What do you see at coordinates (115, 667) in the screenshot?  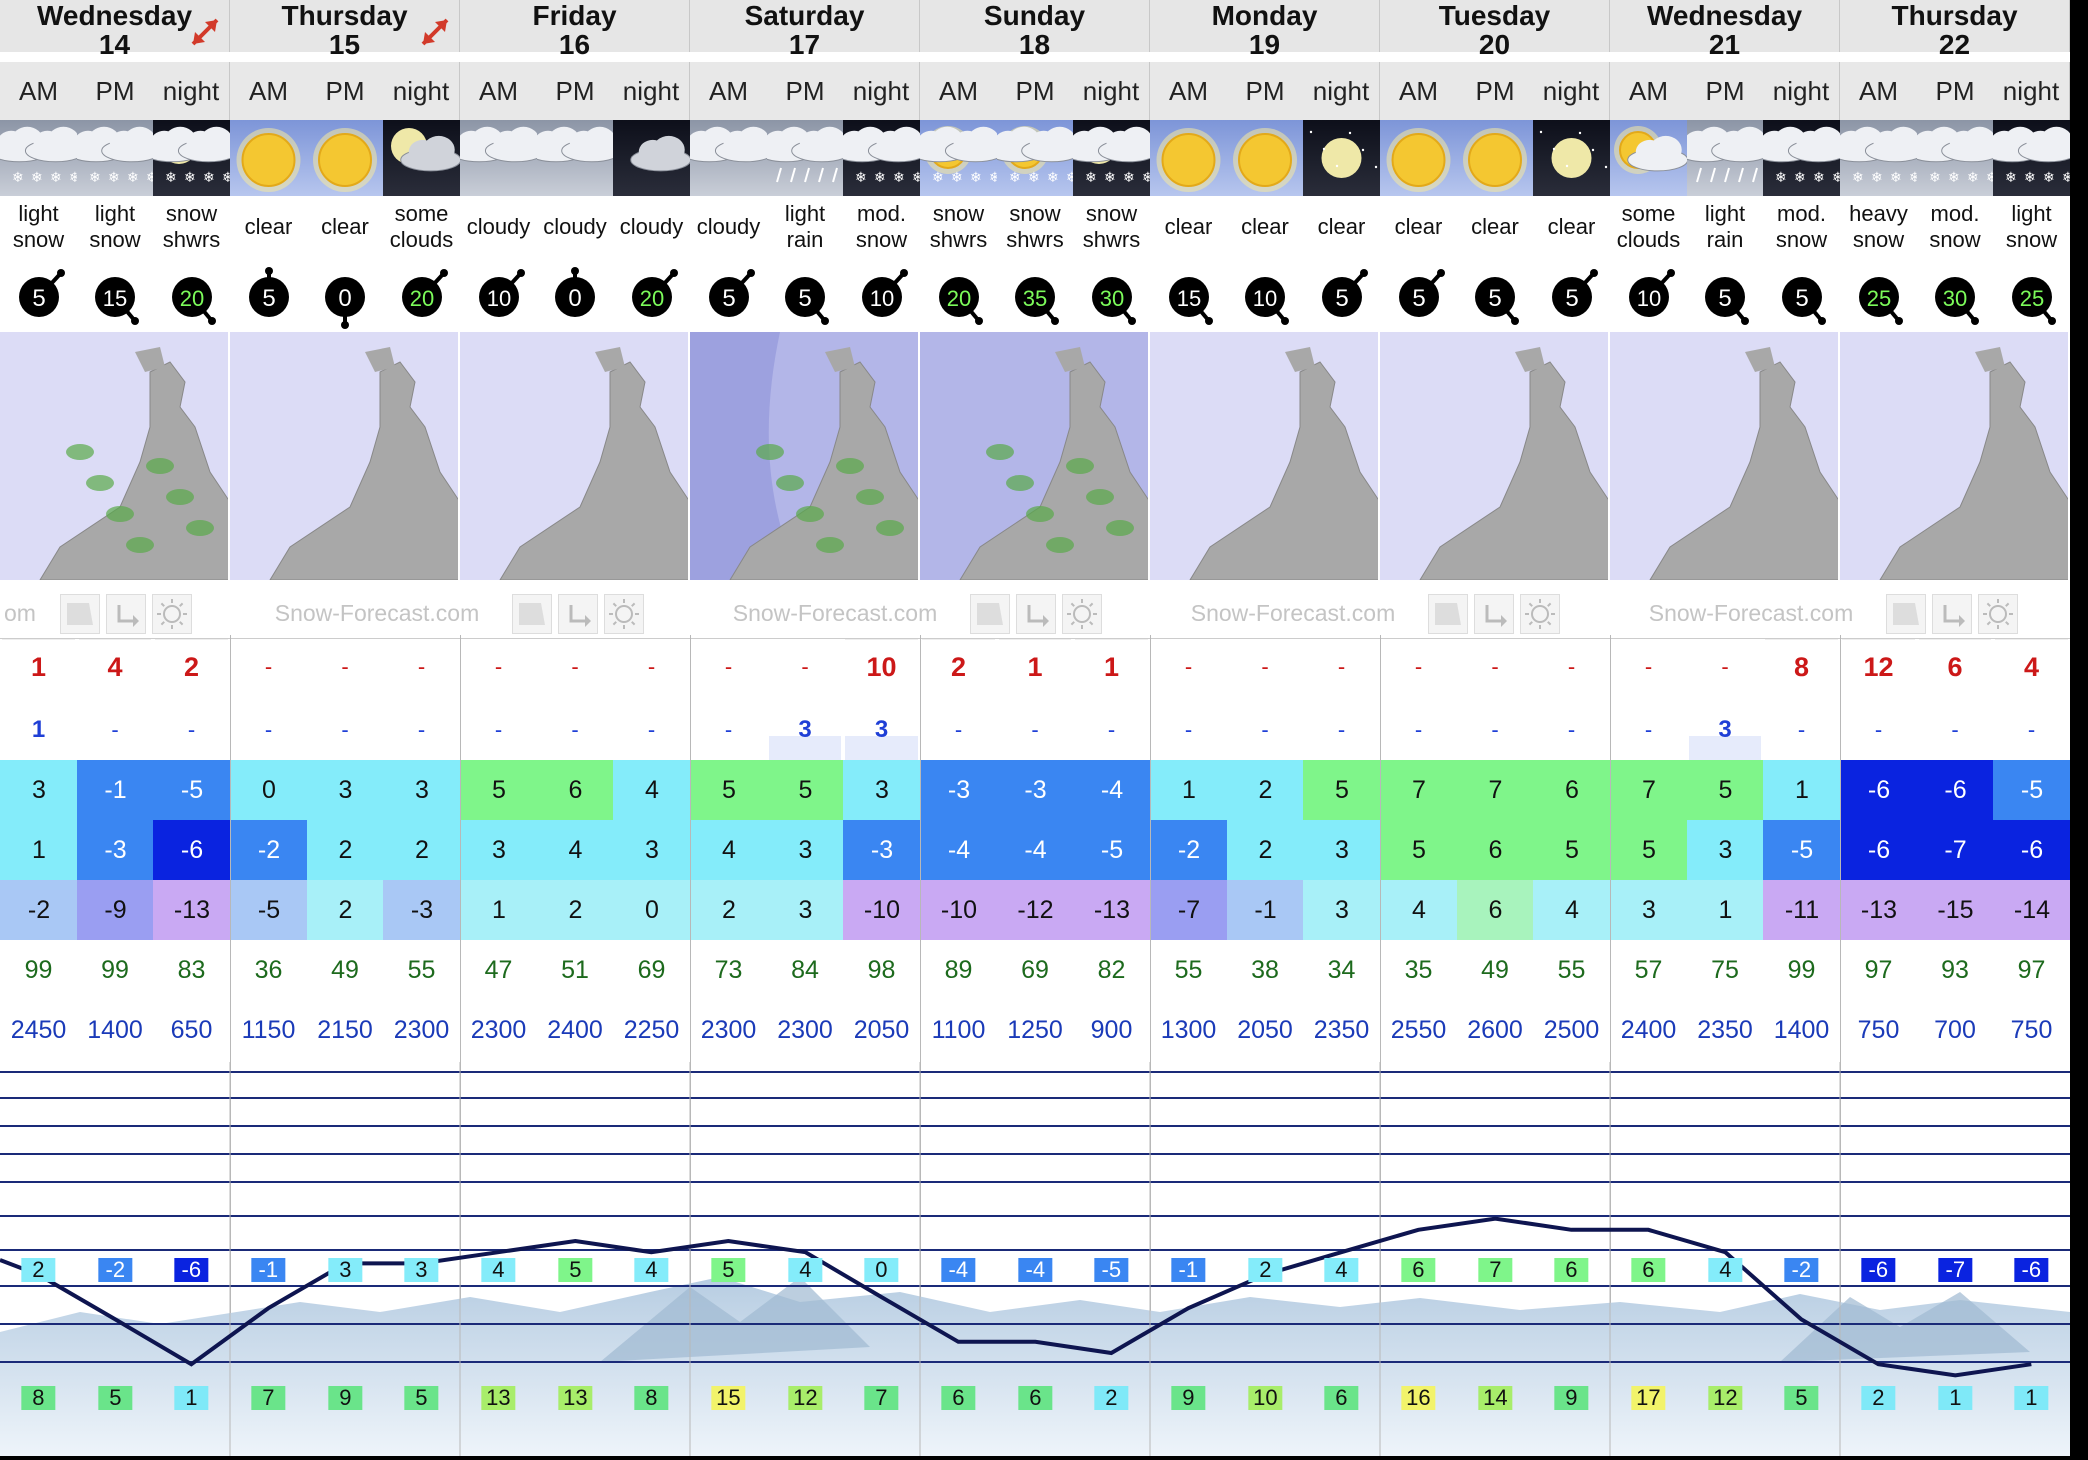 I see `snow-amount: 4` at bounding box center [115, 667].